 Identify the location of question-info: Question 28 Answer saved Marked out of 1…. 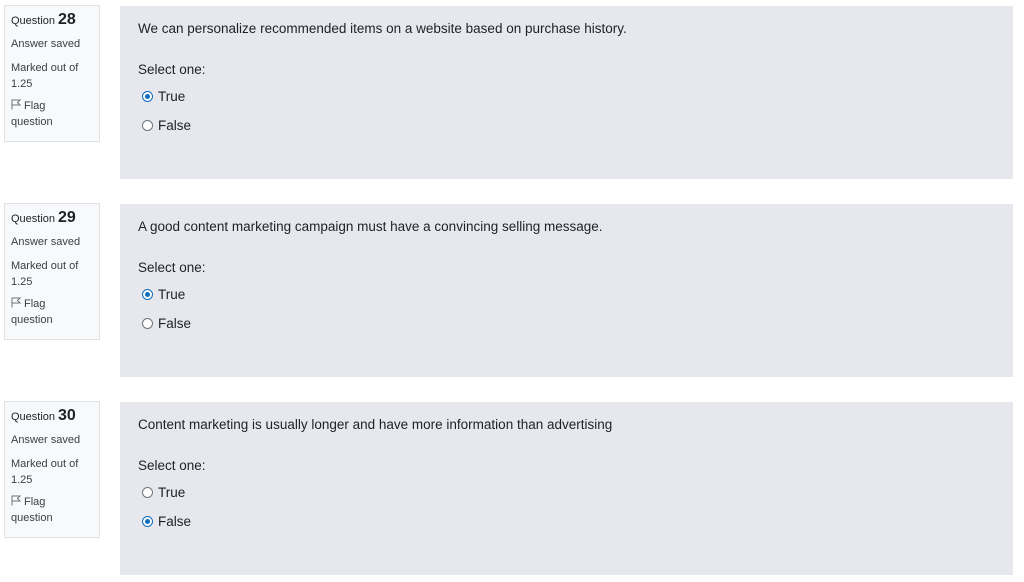
(52, 73).